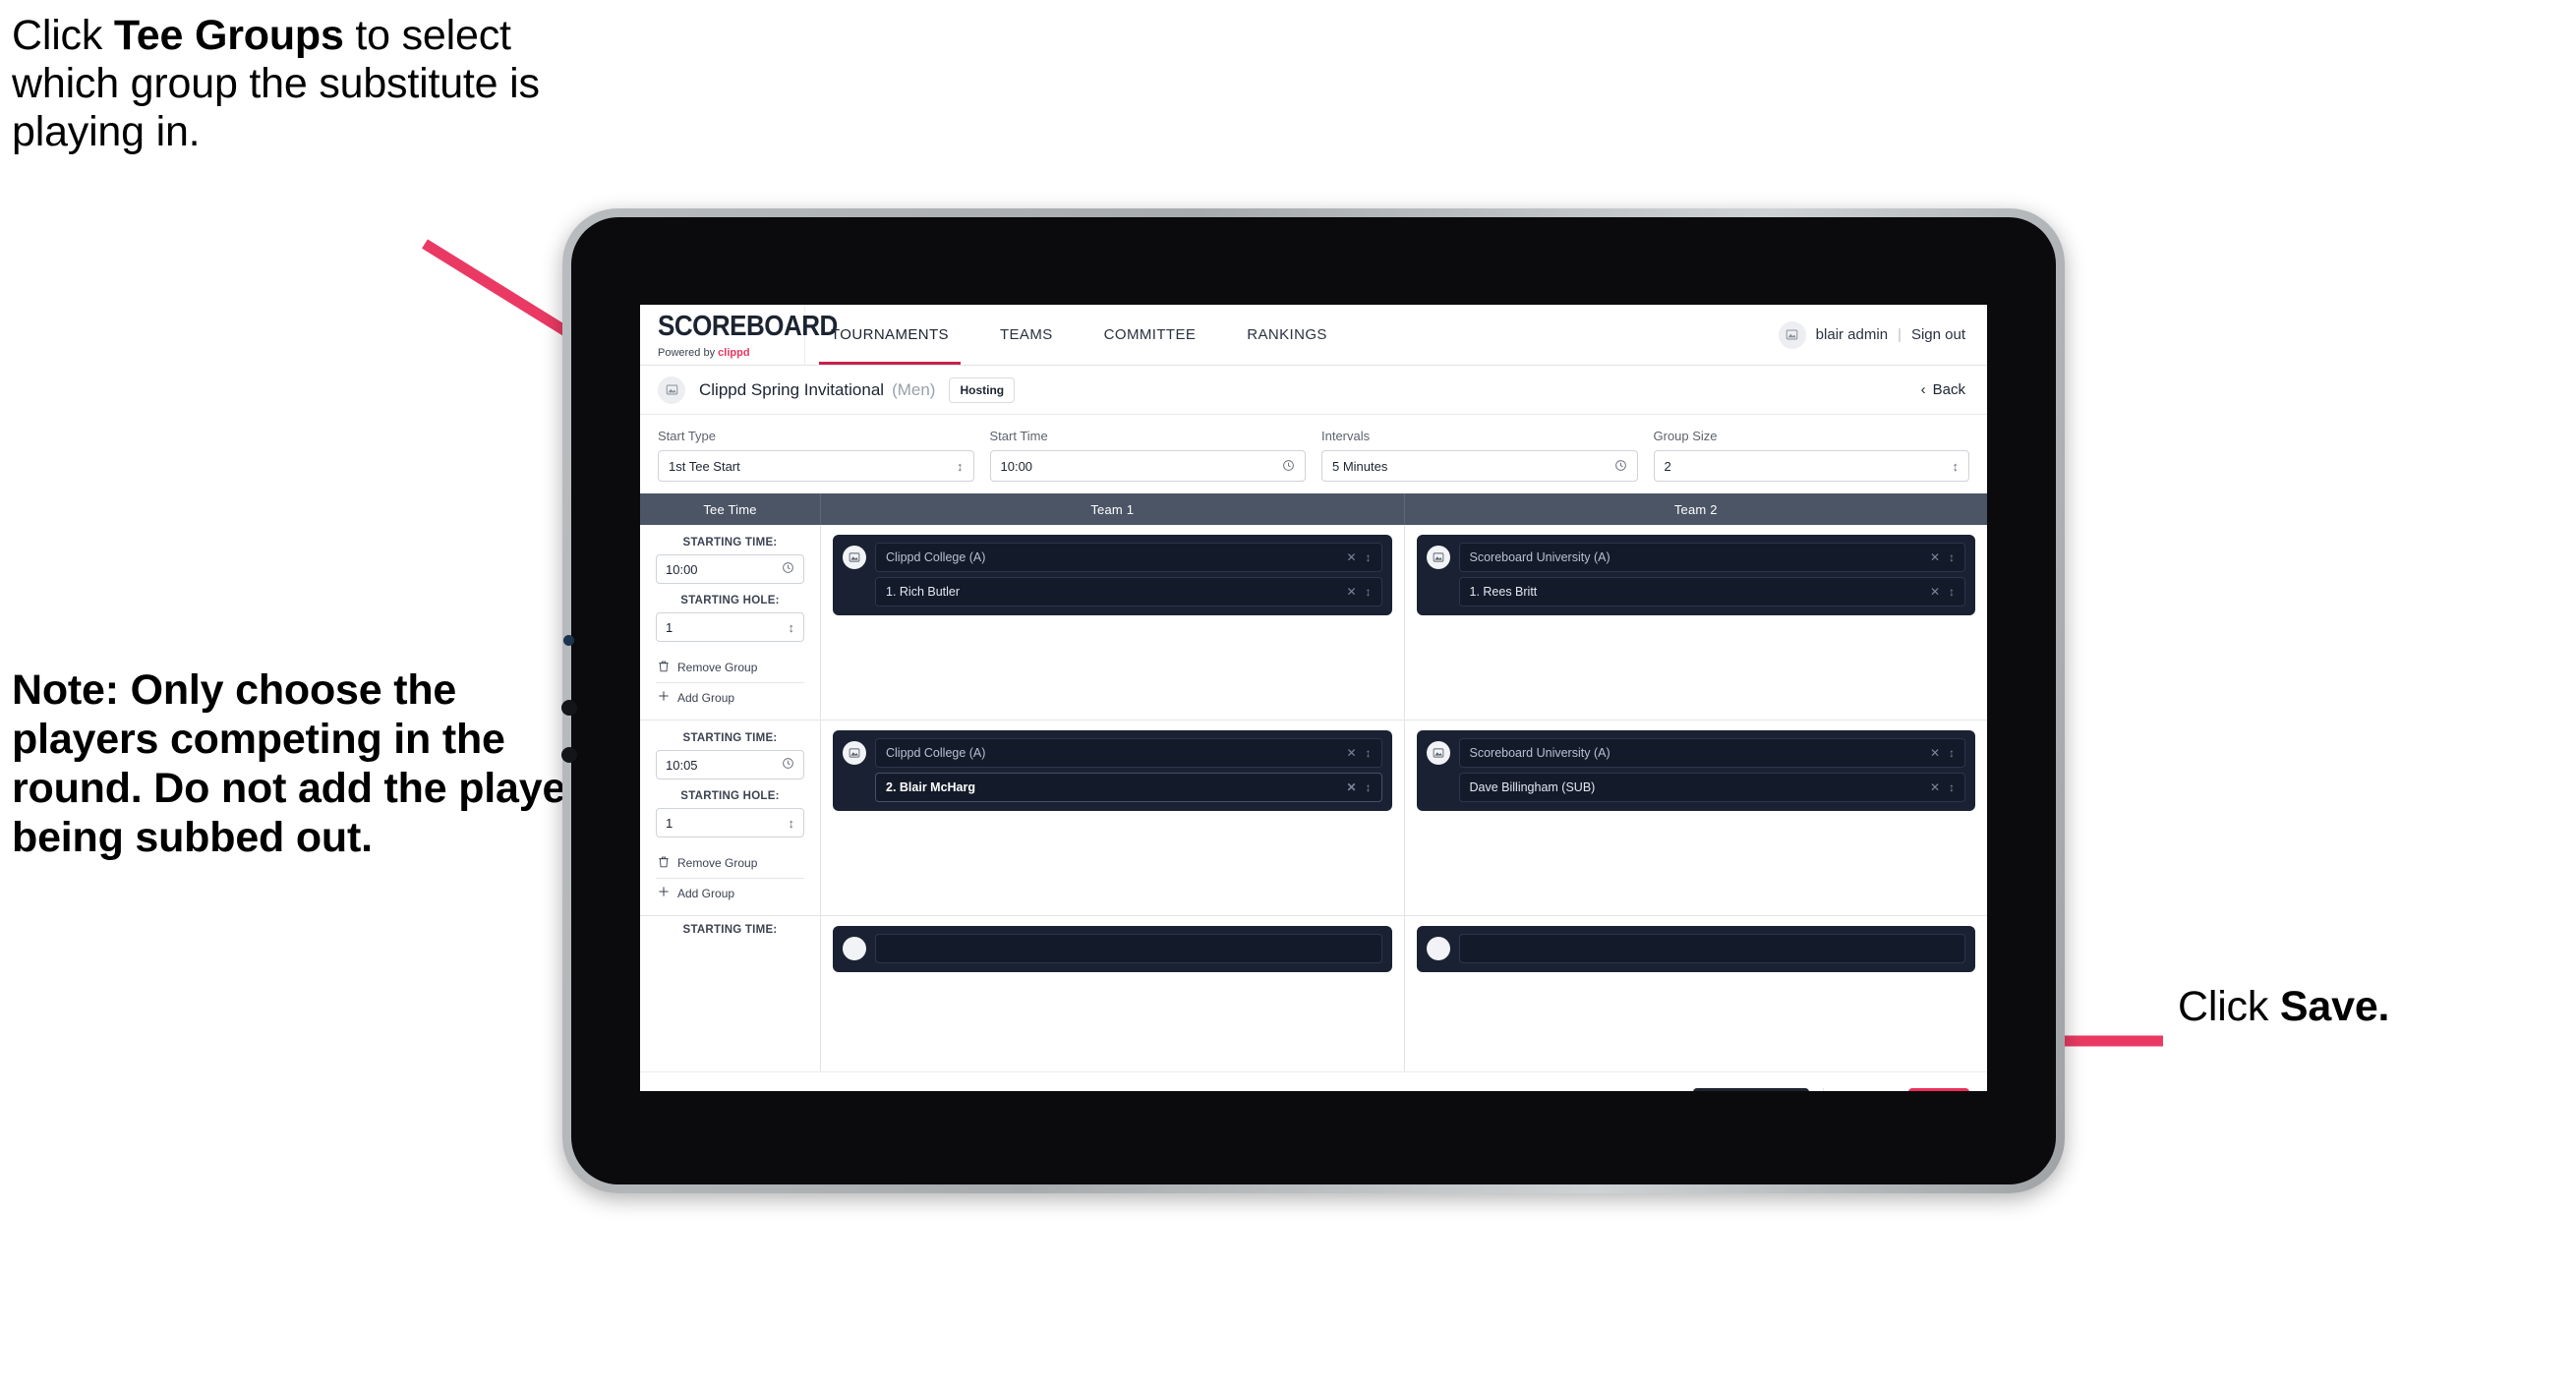  Describe the element at coordinates (1360, 466) in the screenshot. I see `intervals-value: 5 Minutes` at that location.